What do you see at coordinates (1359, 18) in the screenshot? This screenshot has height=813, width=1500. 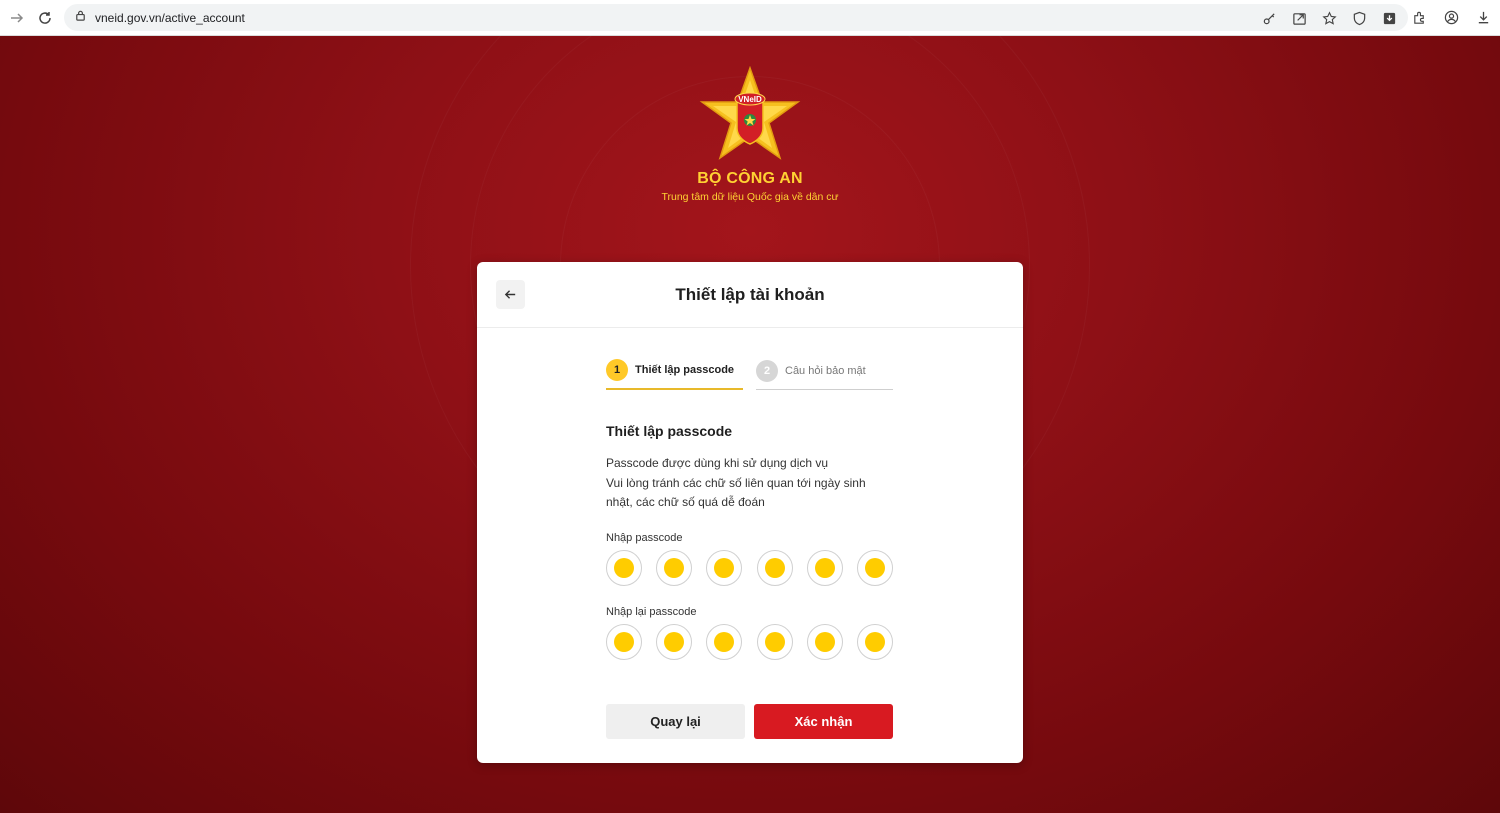 I see `shield-icon` at bounding box center [1359, 18].